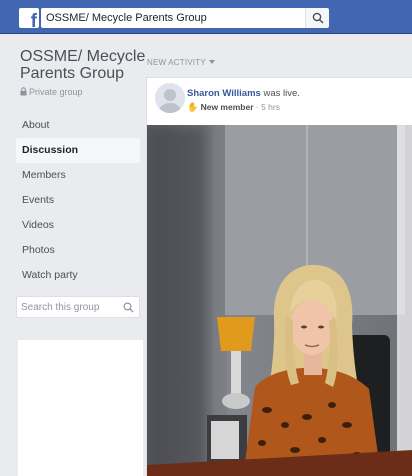  What do you see at coordinates (78, 125) in the screenshot?
I see `nav-item-about: About` at bounding box center [78, 125].